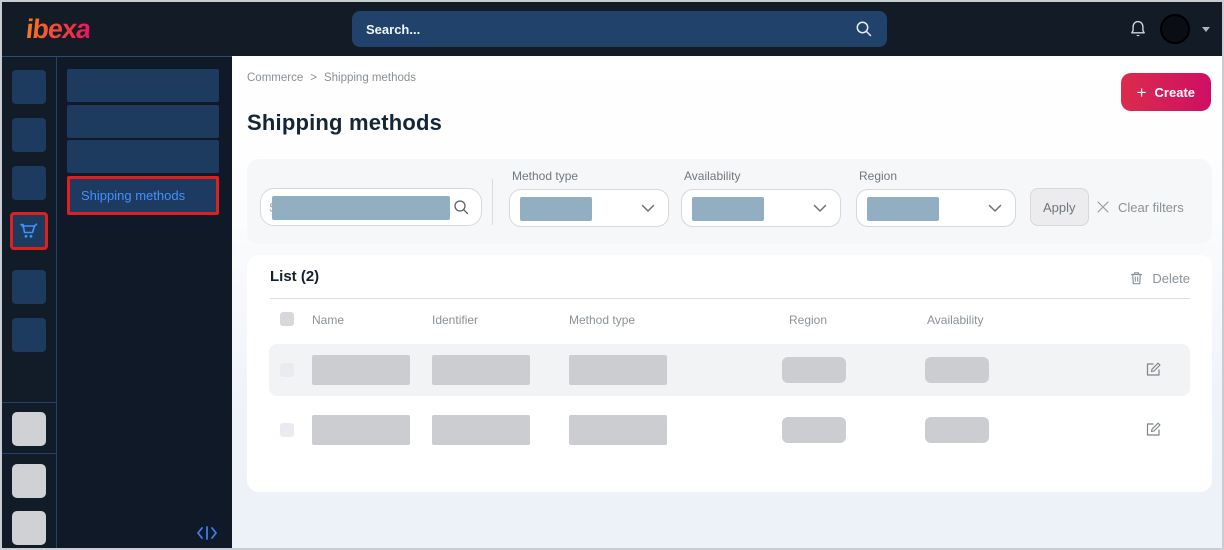  I want to click on ibexa-logo: ibexa, so click(58, 28).